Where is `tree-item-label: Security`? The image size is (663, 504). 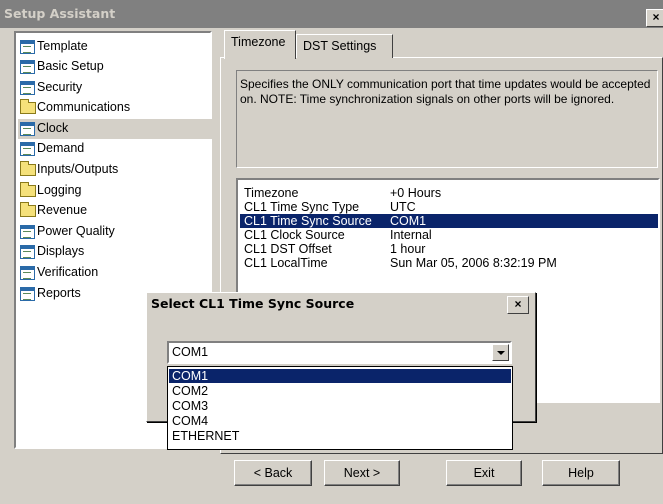 tree-item-label: Security is located at coordinates (60, 87).